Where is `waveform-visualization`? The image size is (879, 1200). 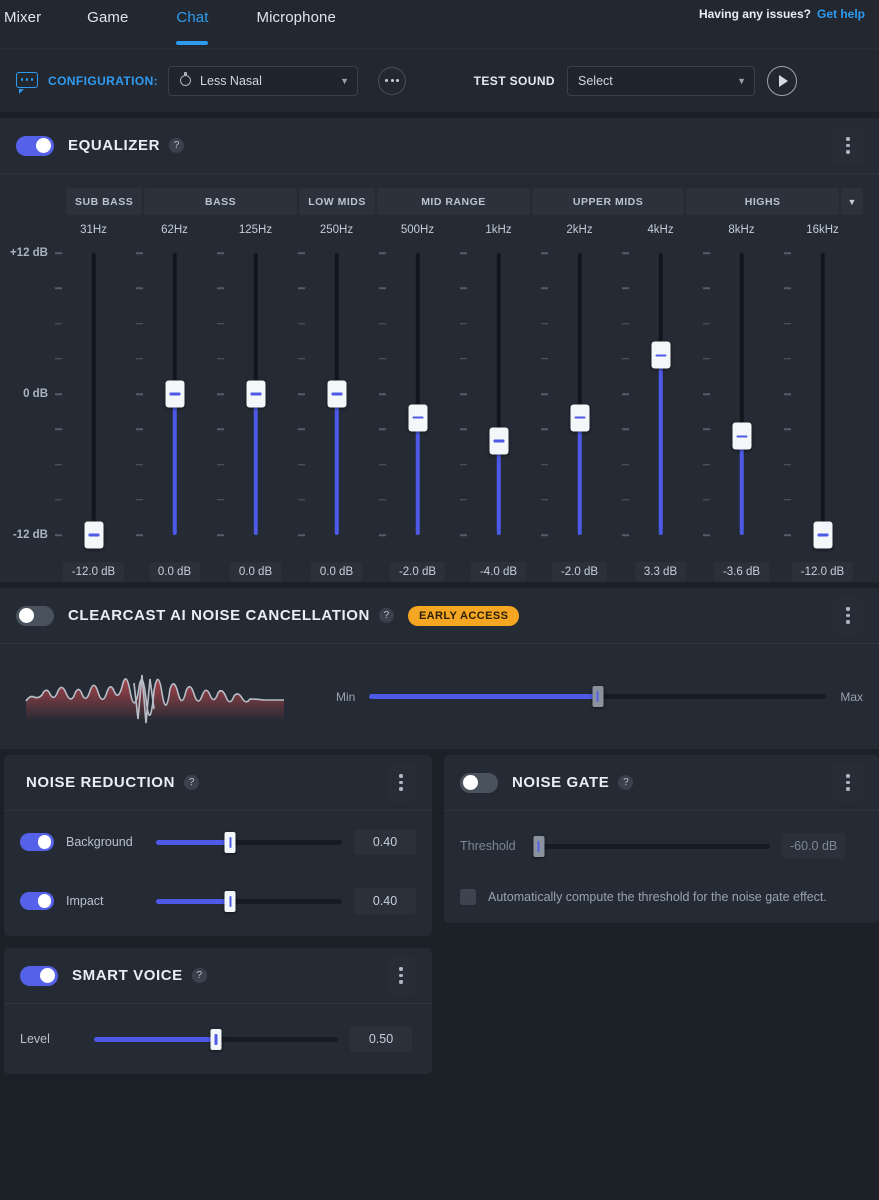 waveform-visualization is located at coordinates (156, 697).